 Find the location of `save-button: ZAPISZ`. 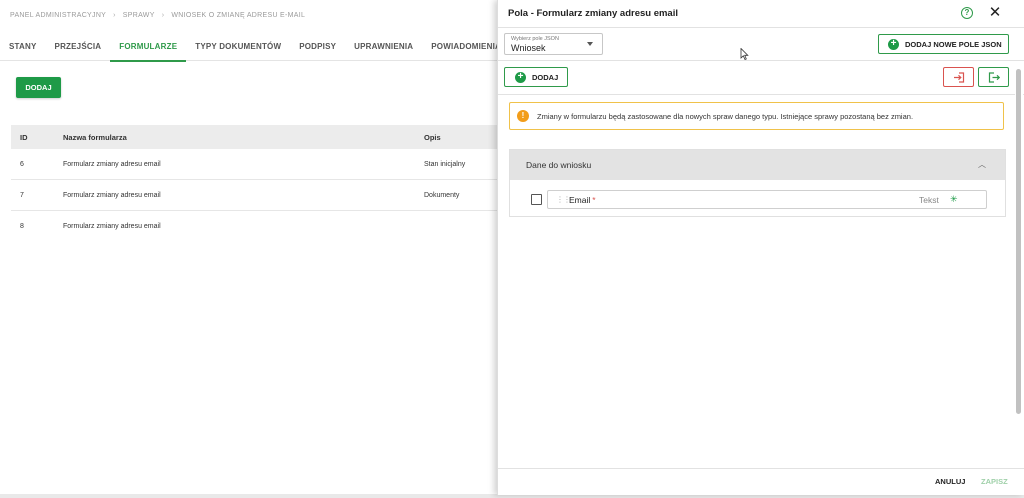

save-button: ZAPISZ is located at coordinates (994, 481).